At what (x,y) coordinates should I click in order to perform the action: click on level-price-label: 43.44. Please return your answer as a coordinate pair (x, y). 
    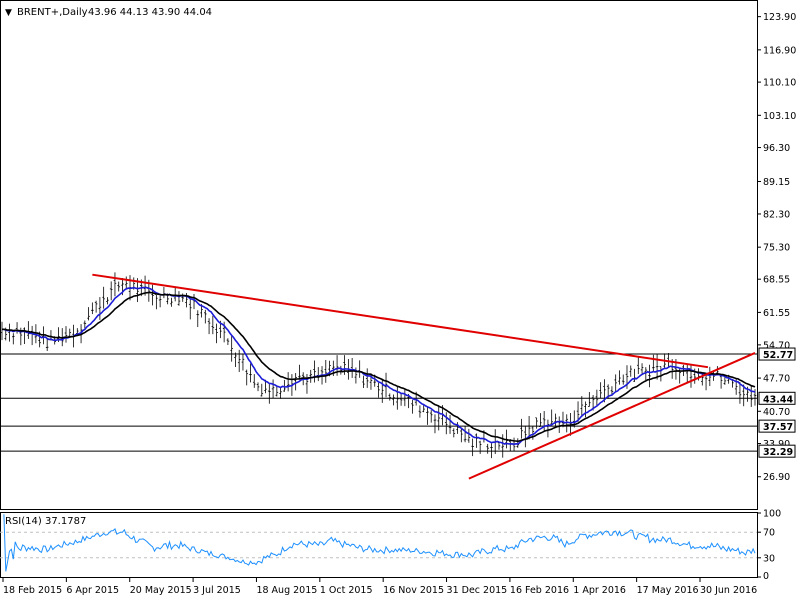
    Looking at the image, I should click on (777, 398).